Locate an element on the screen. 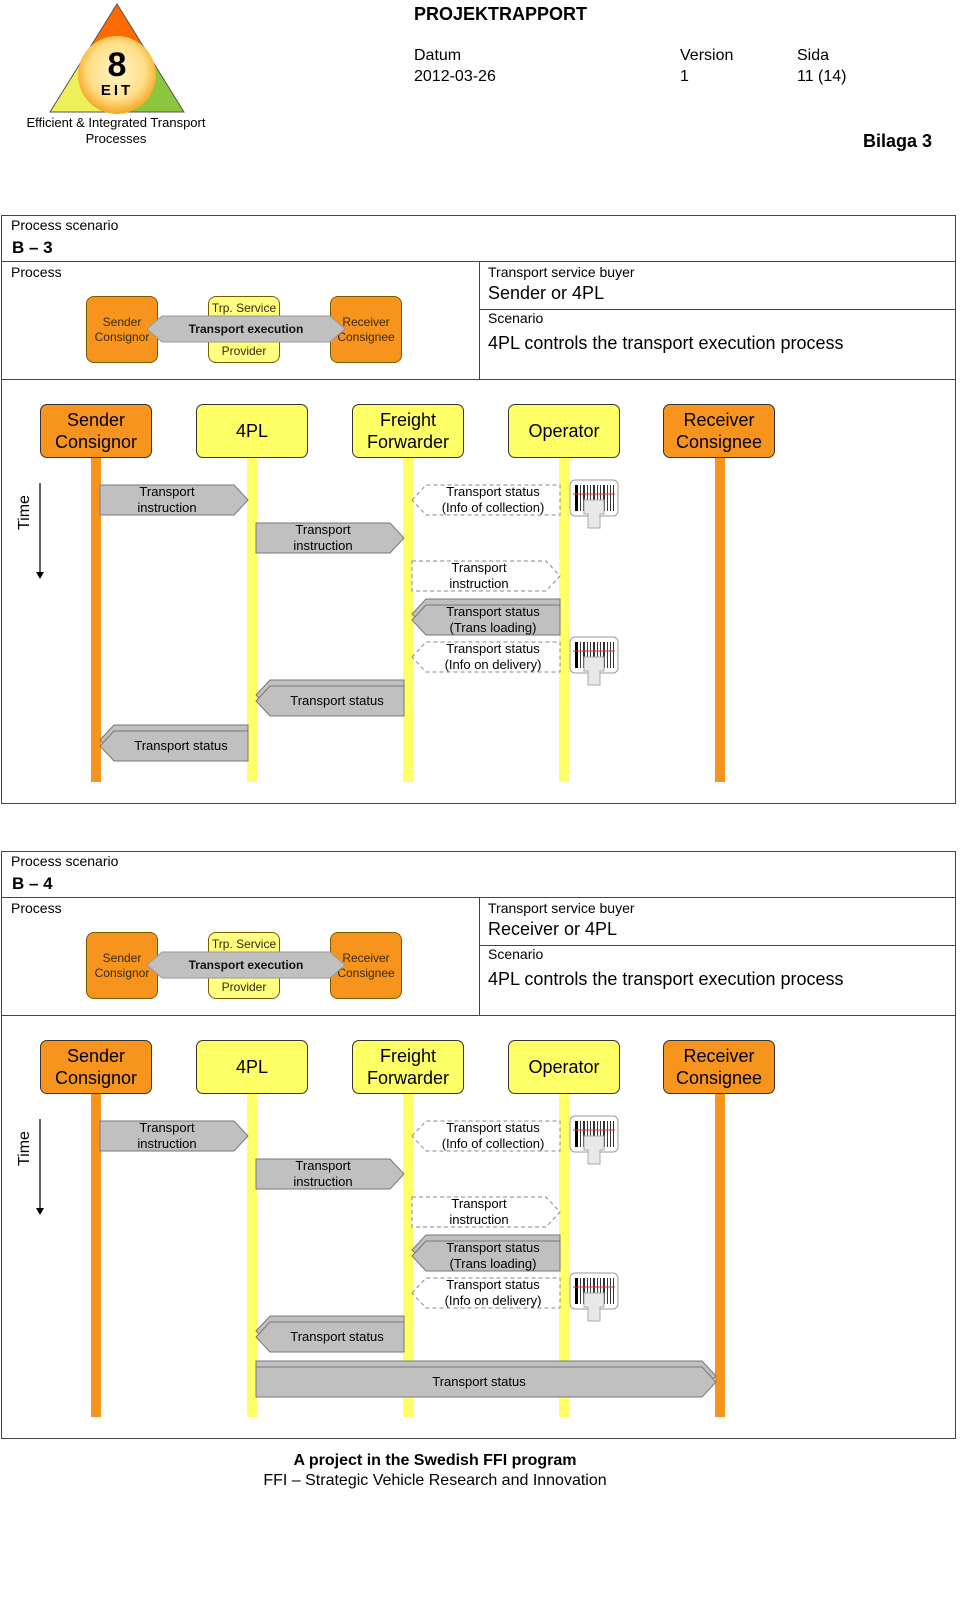  datum-label: Datum is located at coordinates (438, 55).